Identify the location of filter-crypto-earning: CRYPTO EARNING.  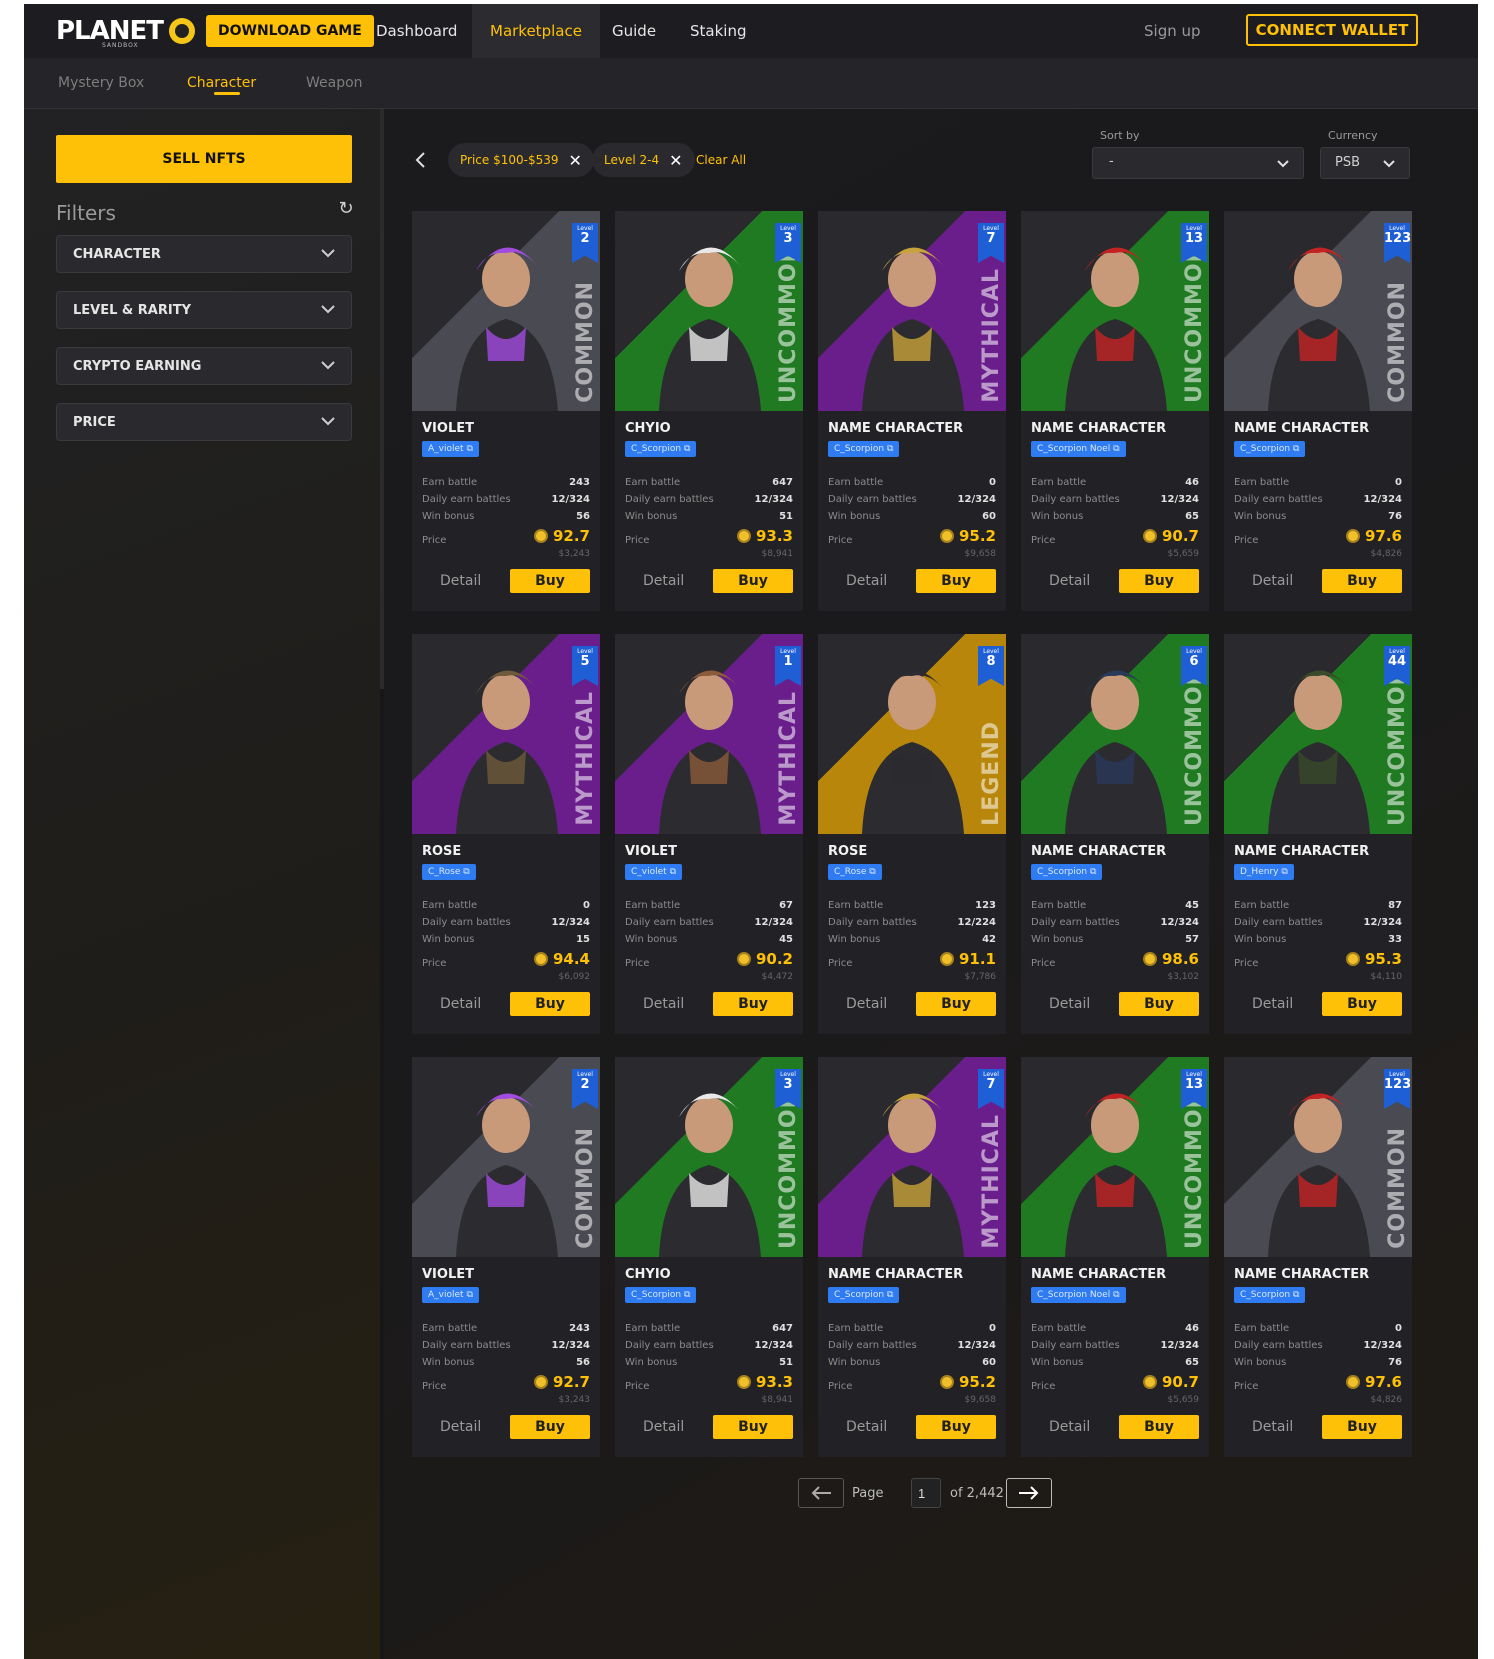
(204, 366).